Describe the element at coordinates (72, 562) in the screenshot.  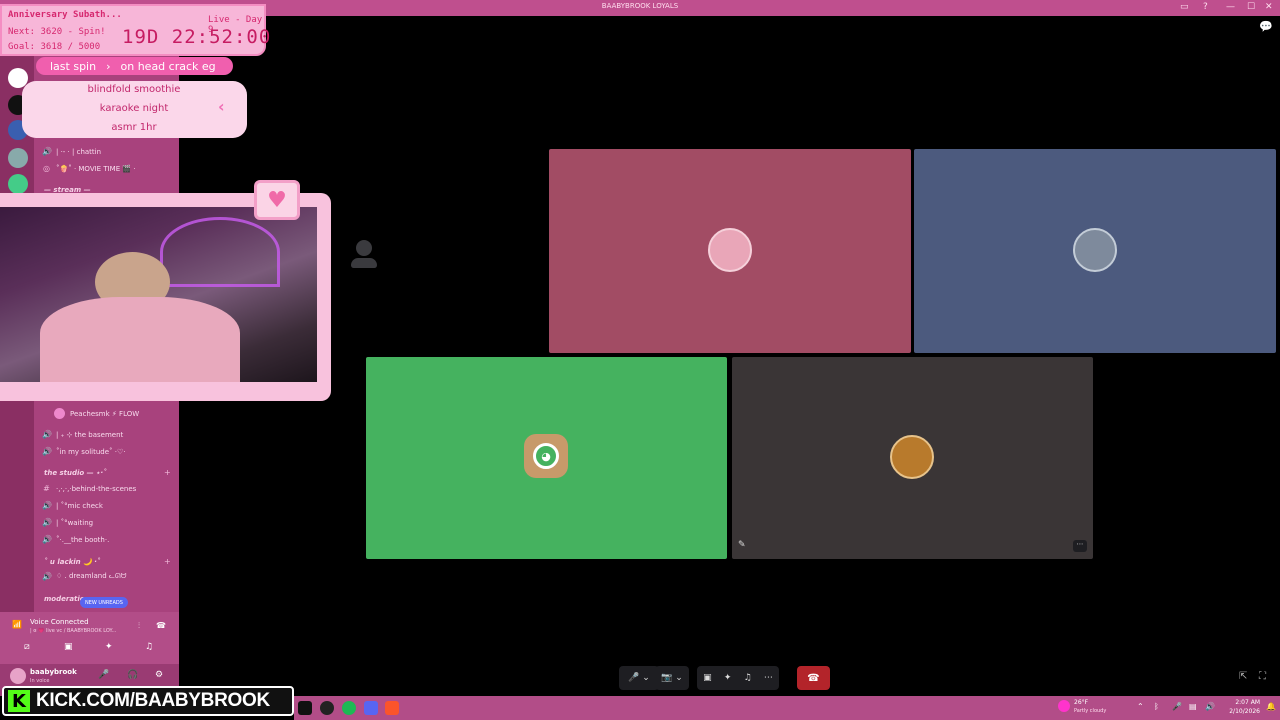
I see `category-lackin: ˚ u lackin 🌙 ·˚` at that location.